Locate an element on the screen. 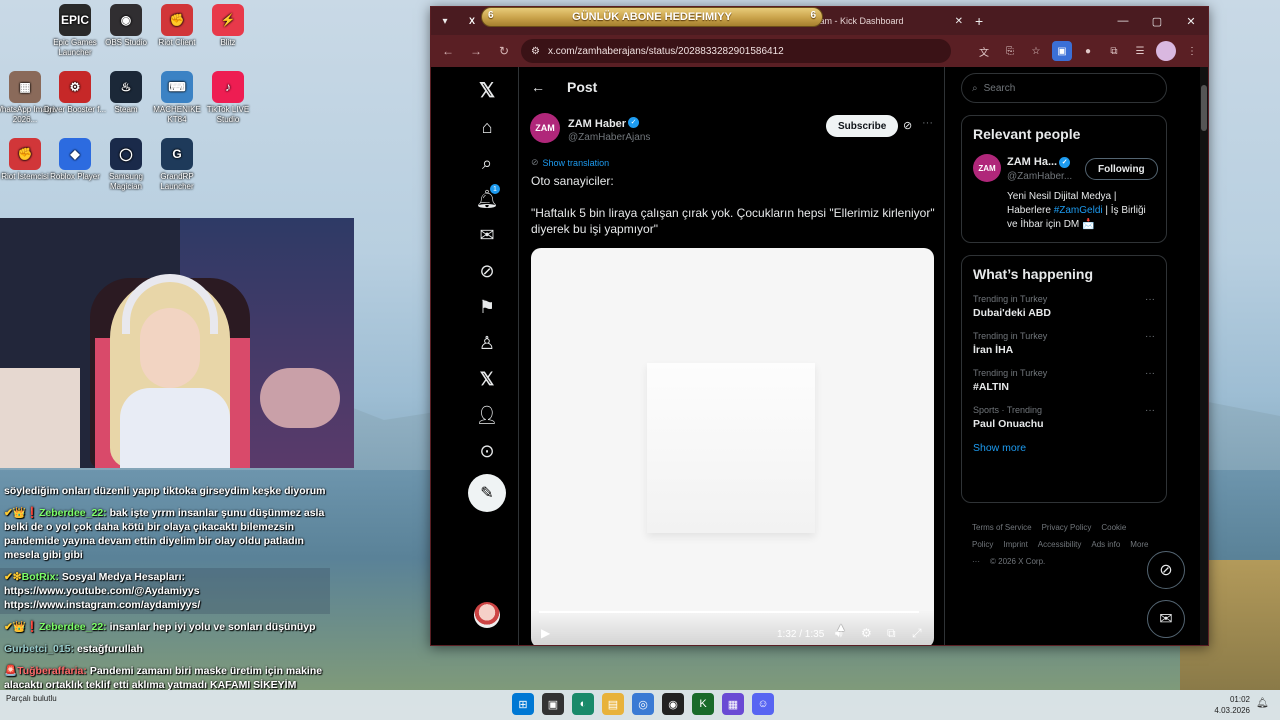 The width and height of the screenshot is (1280, 720). trend-item: Sports · Trending Paul Onuachu ··· is located at coordinates (1064, 417).